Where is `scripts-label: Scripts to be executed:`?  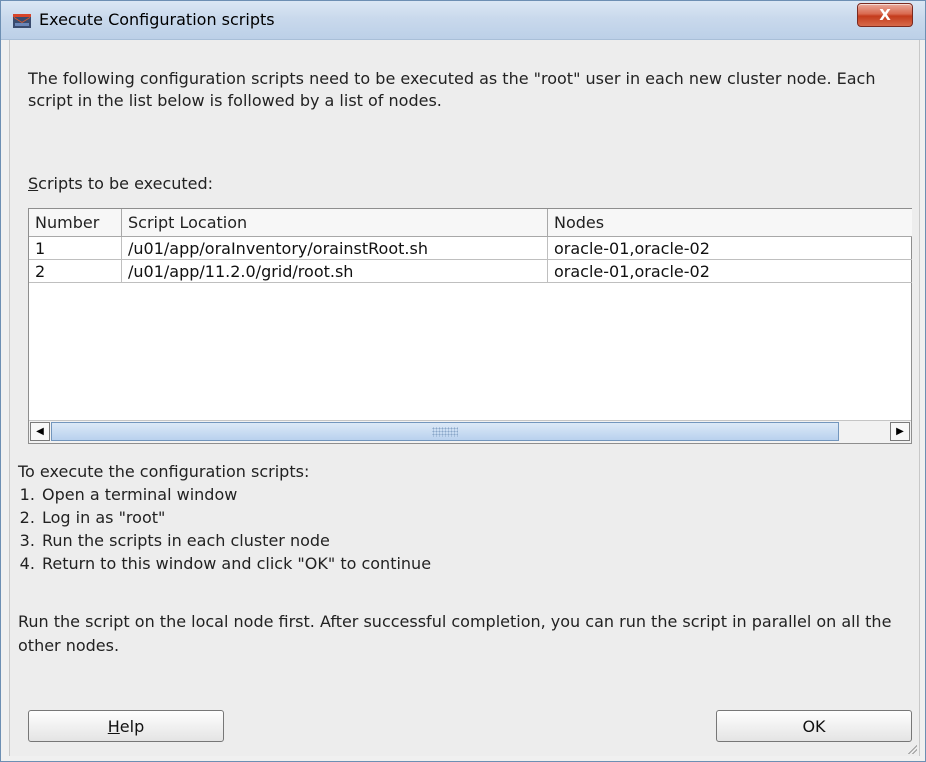 scripts-label: Scripts to be executed: is located at coordinates (120, 183).